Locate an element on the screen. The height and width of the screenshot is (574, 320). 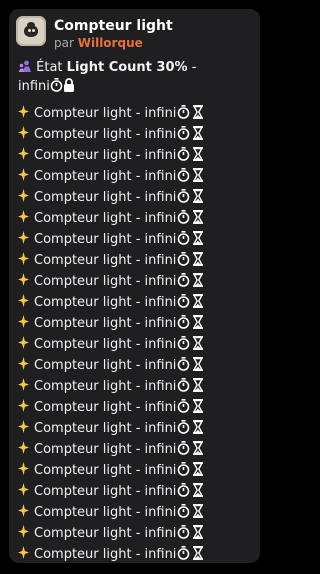
lock-icon is located at coordinates (69, 87).